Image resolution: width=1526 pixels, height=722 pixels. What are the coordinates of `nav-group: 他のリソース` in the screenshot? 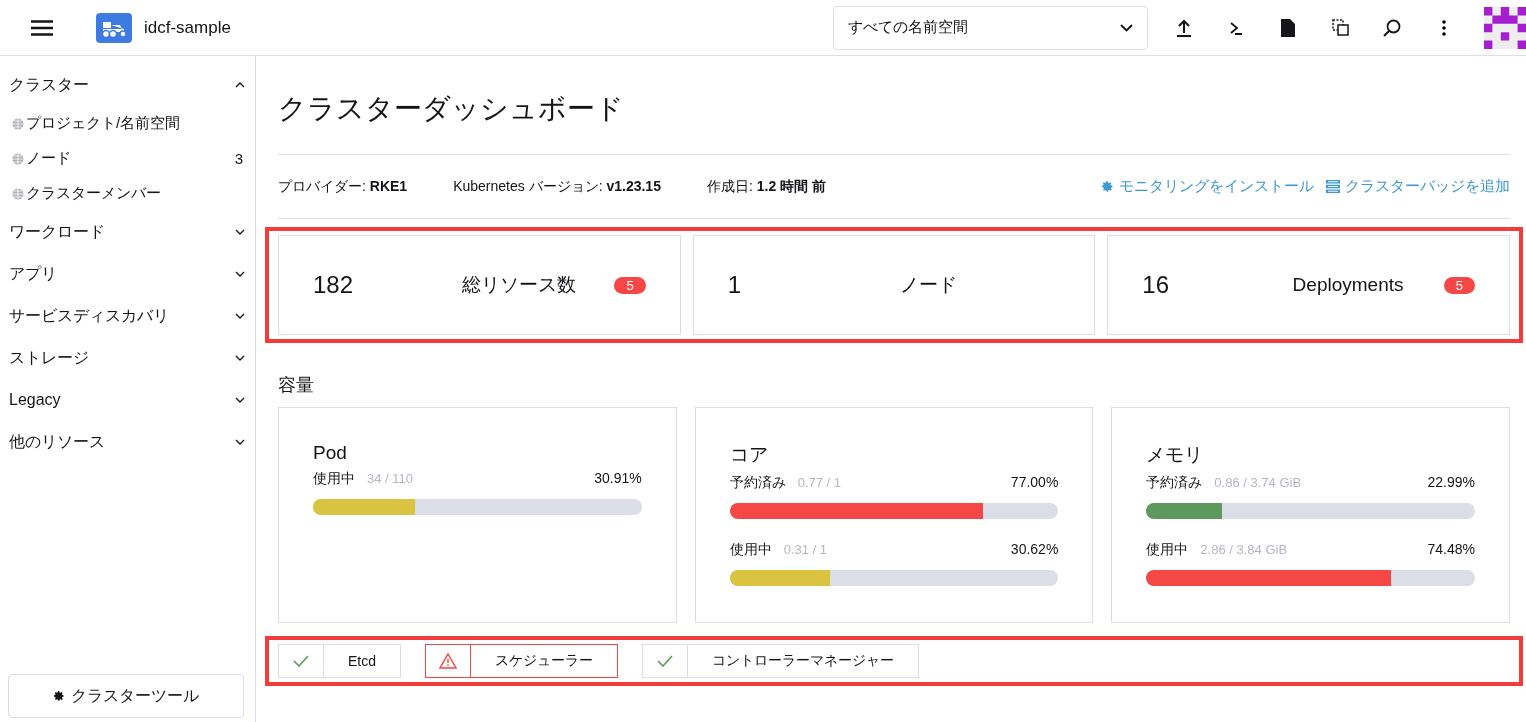 It's located at (127, 442).